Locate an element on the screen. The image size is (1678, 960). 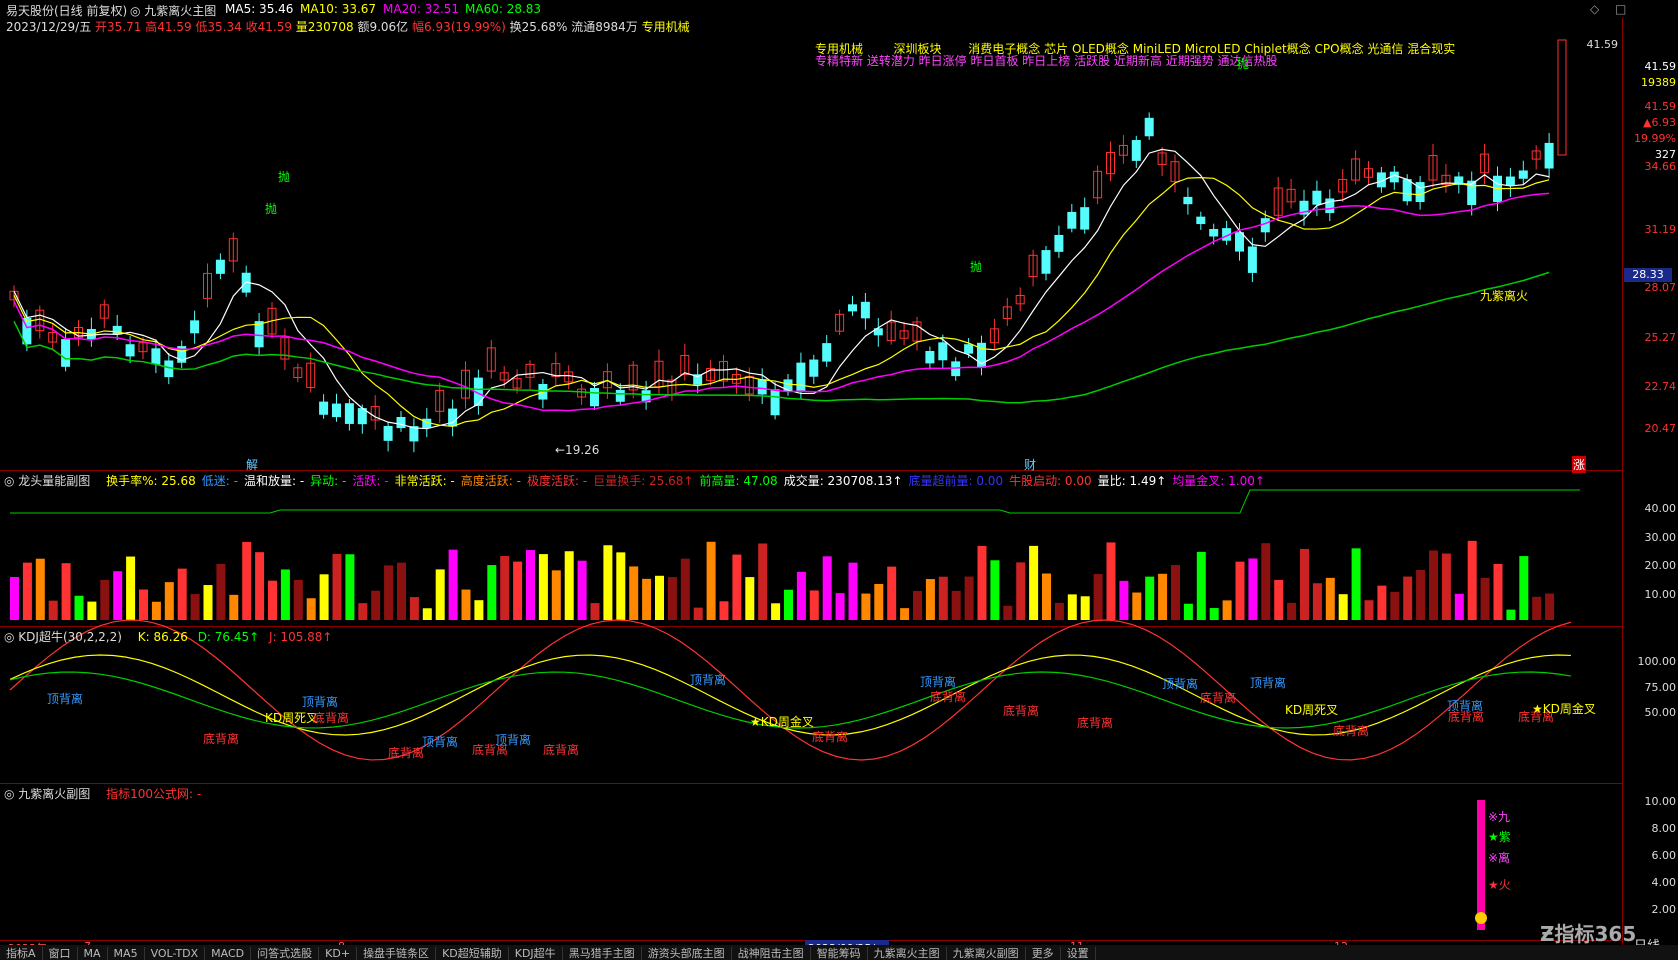
indicator-tab: 黑马猎手主图 is located at coordinates (602, 953).